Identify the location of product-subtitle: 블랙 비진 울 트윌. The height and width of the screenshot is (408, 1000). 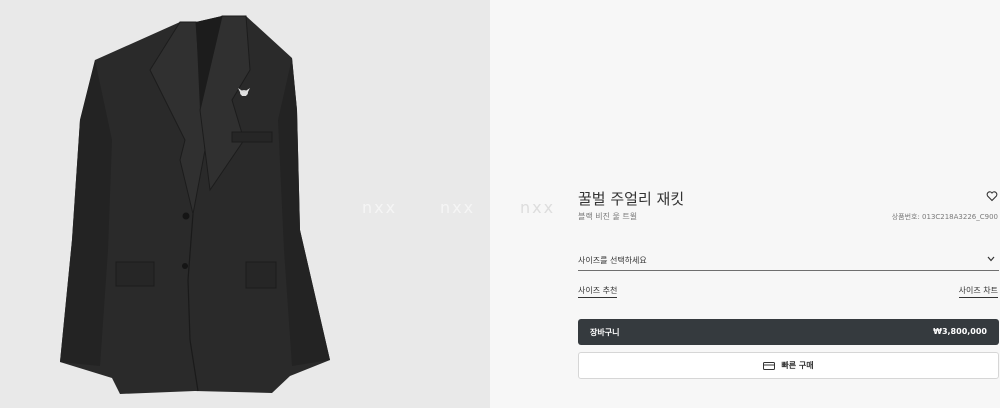
(608, 216).